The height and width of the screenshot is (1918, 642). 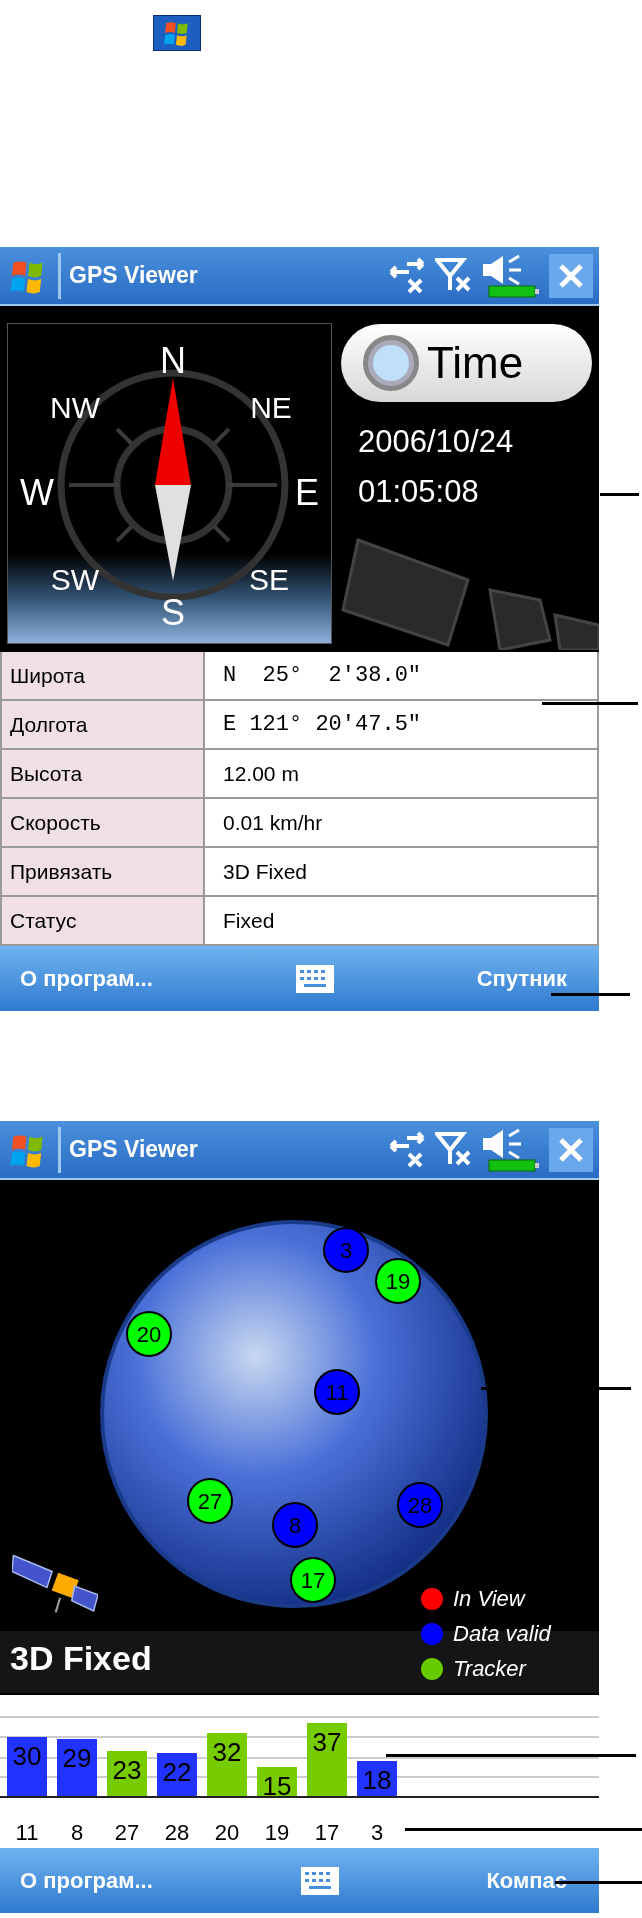 What do you see at coordinates (75, 407) in the screenshot?
I see `compass-direction-label: NW` at bounding box center [75, 407].